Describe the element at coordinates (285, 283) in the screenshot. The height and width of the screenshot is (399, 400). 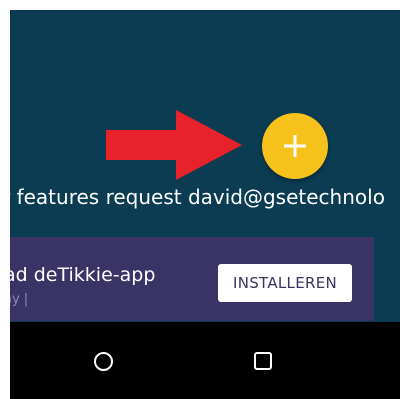
I see `install-button: INSTALLEREN` at that location.